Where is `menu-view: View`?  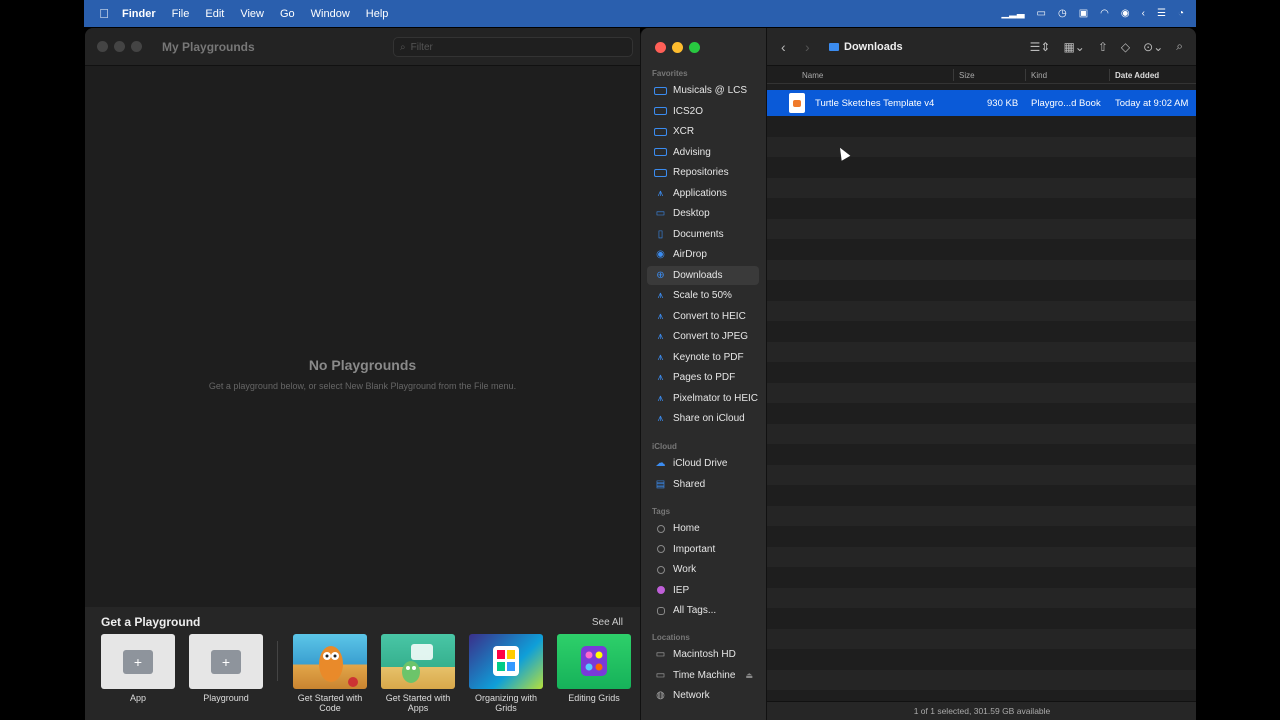
menu-view: View is located at coordinates (252, 14).